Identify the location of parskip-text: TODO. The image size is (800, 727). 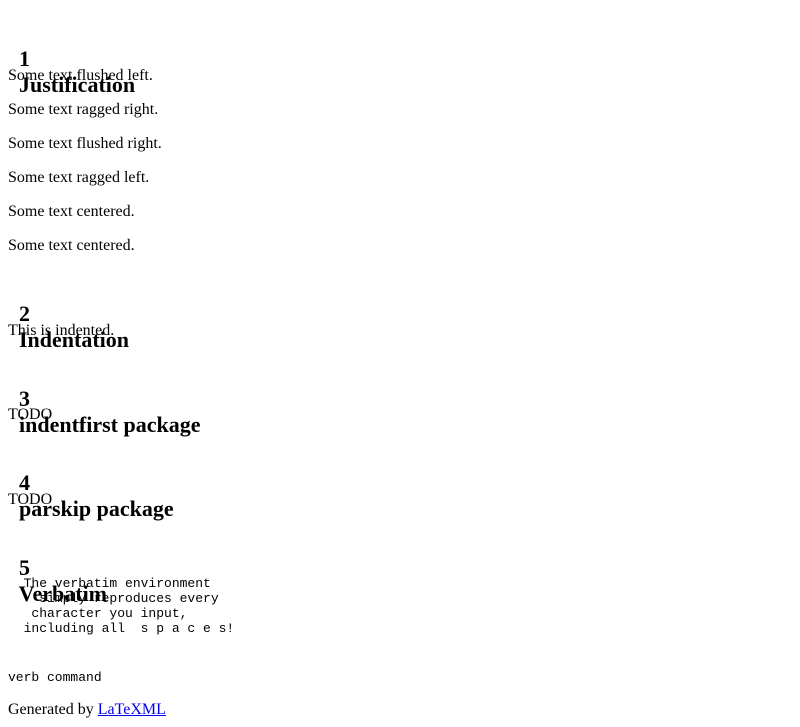
(30, 499).